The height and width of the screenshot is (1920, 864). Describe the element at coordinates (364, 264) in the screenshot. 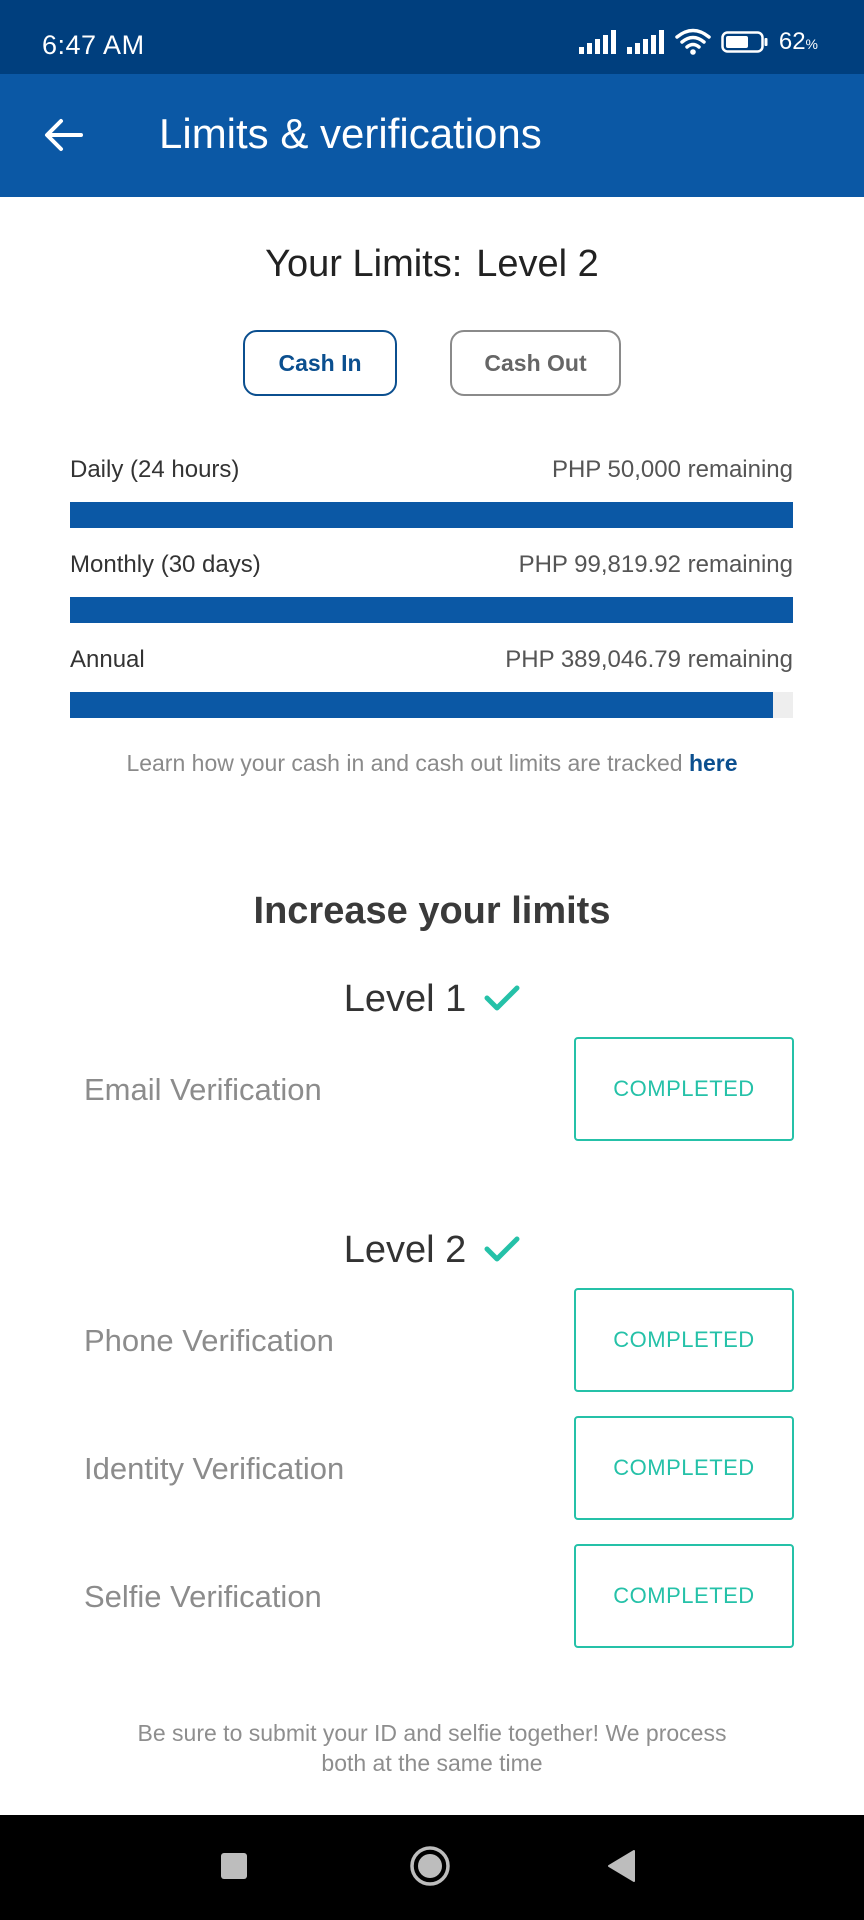

I see `limits-label: Your Limits:` at that location.